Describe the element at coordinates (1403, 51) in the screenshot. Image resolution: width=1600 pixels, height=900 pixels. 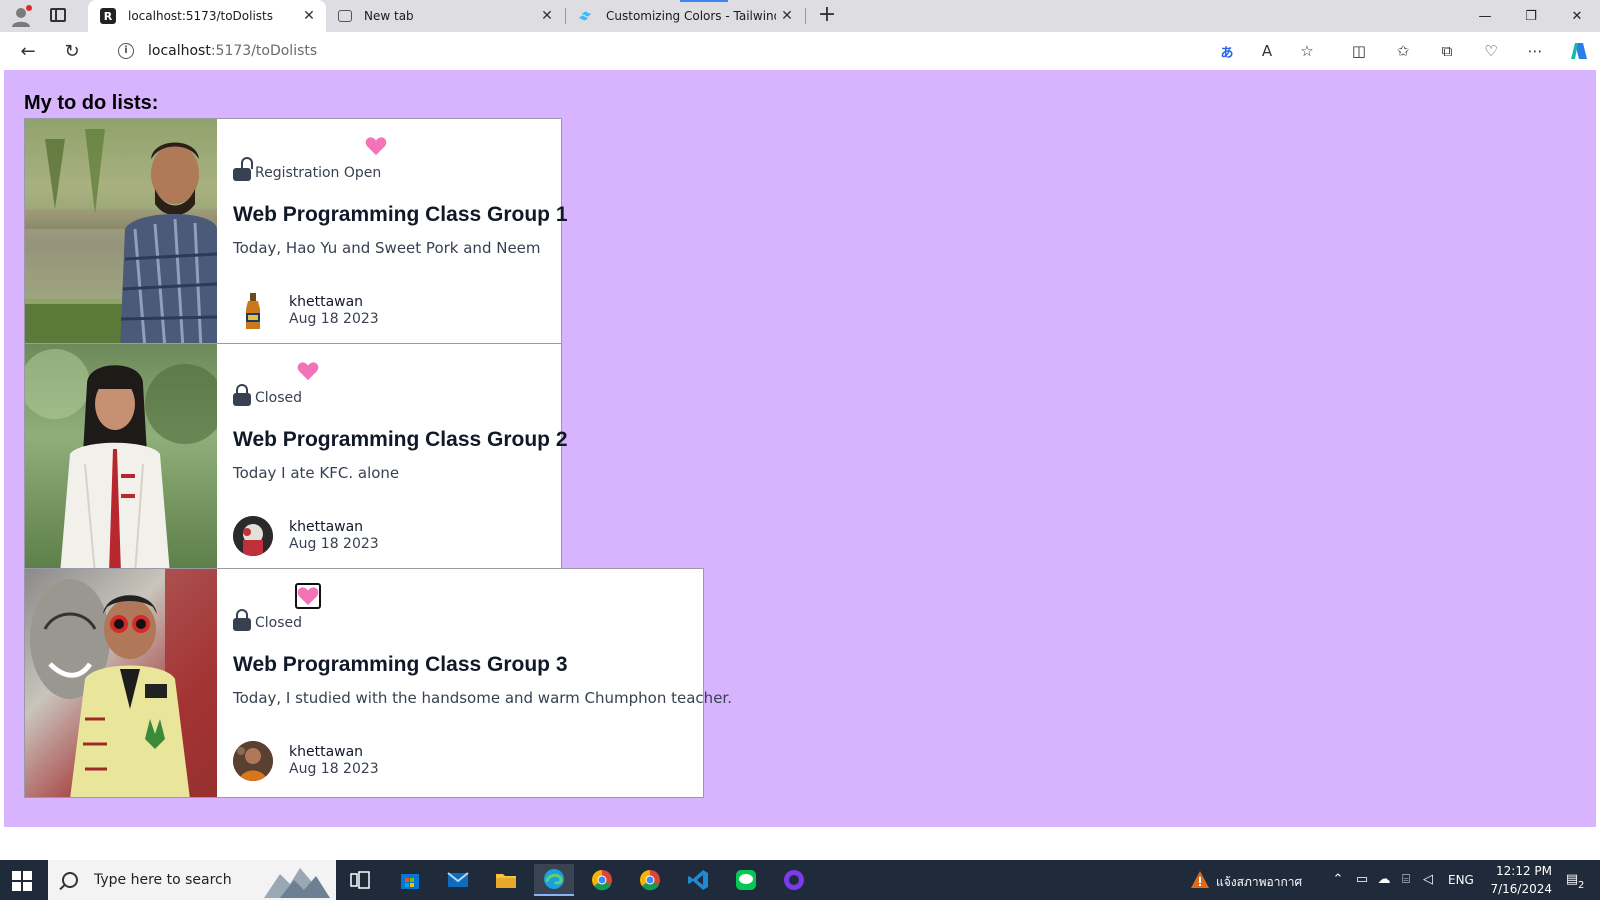
I see `favorites-icon: ✩` at that location.